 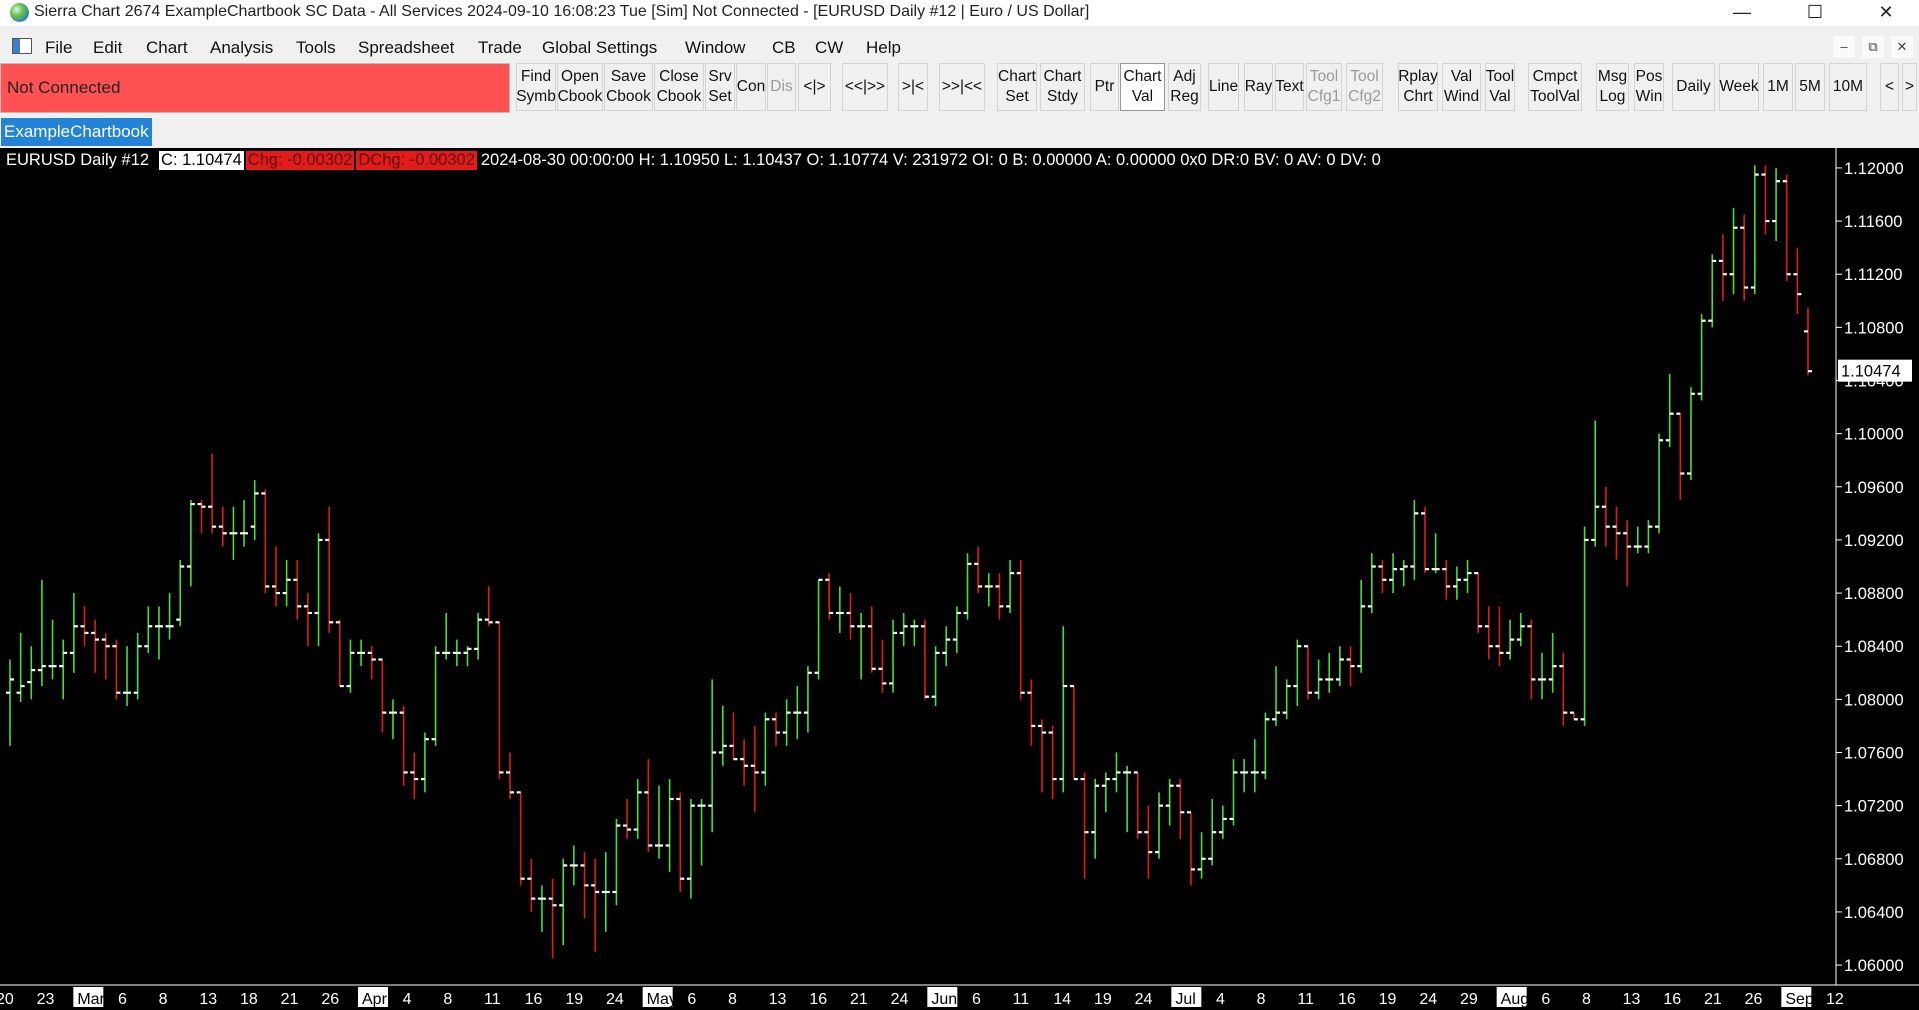 I want to click on x-month-label: May, so click(x=662, y=999).